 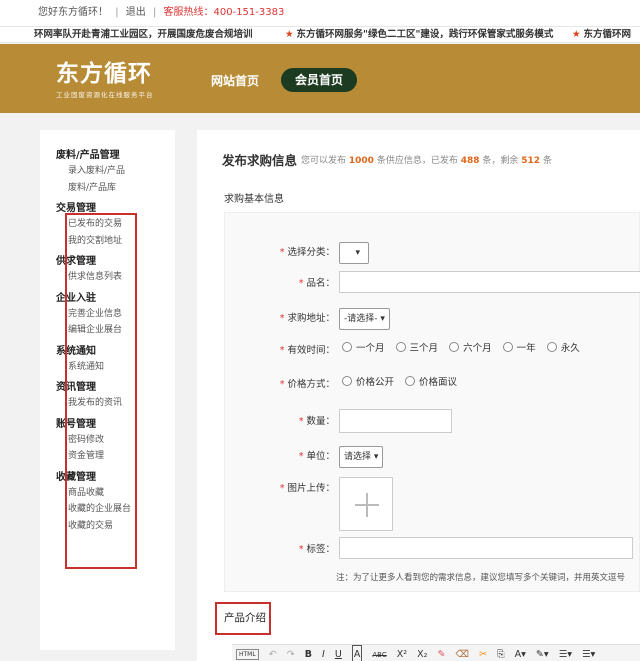 I want to click on undo-icon: ↶, so click(x=273, y=653).